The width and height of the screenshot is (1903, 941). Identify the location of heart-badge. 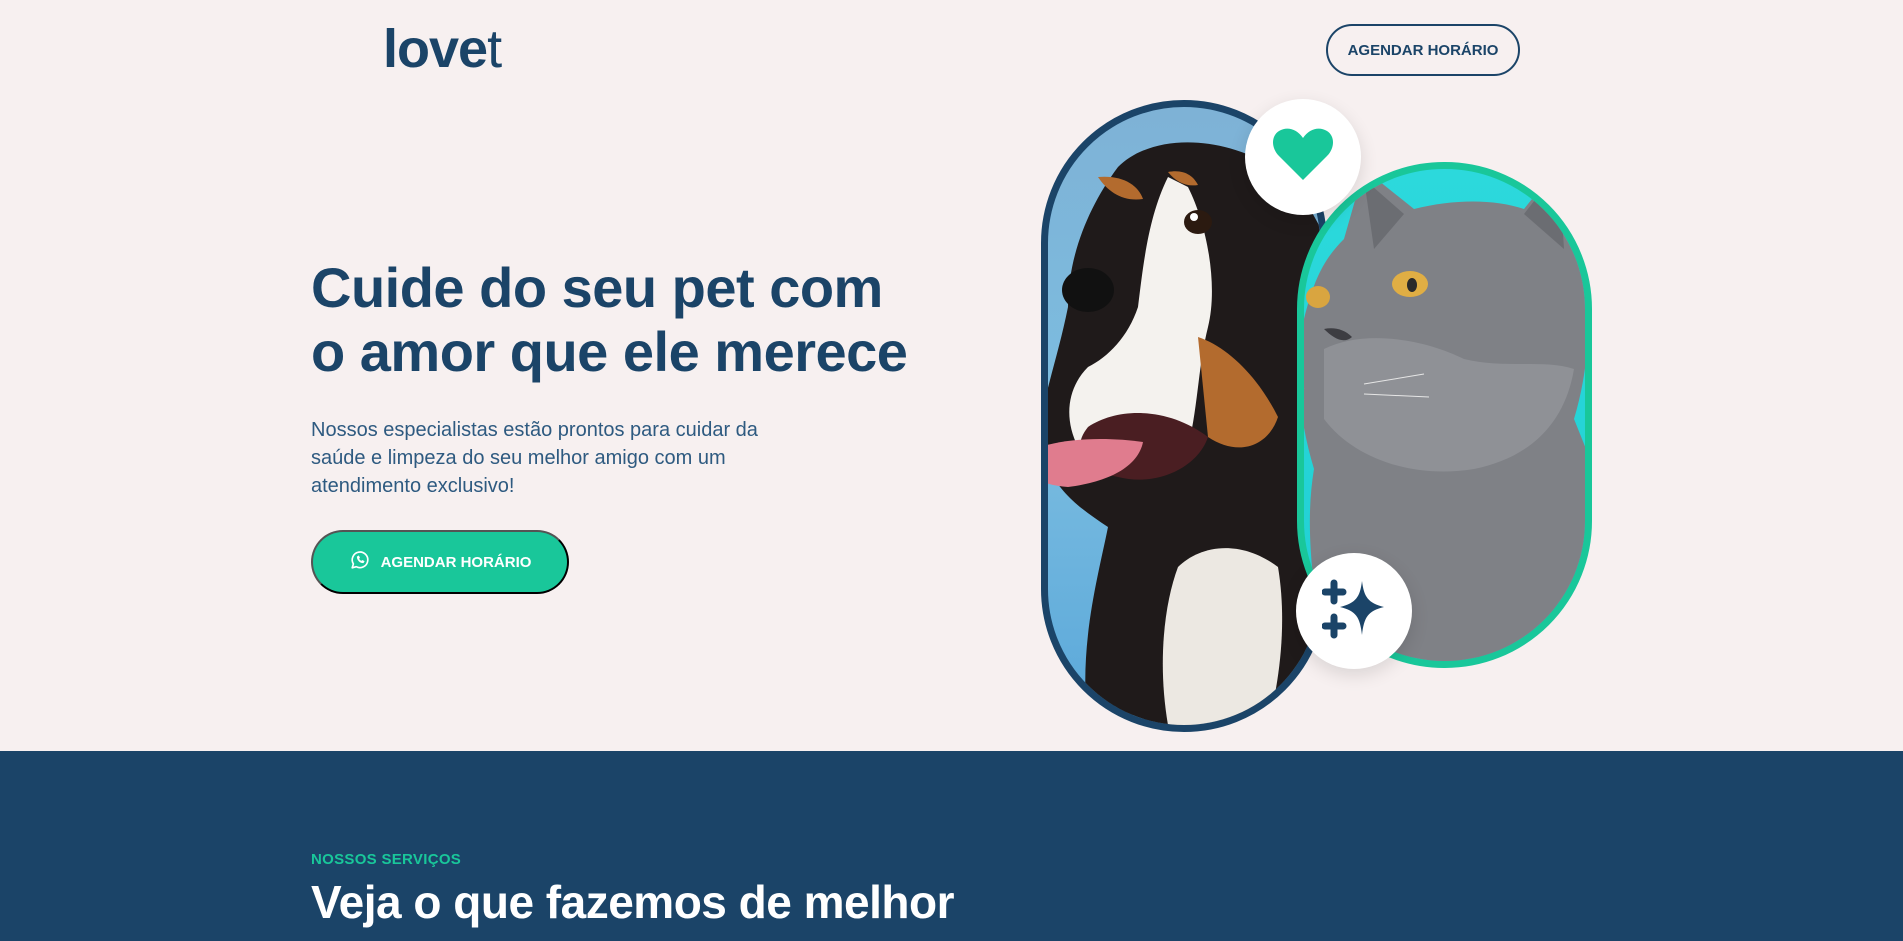
(1303, 157).